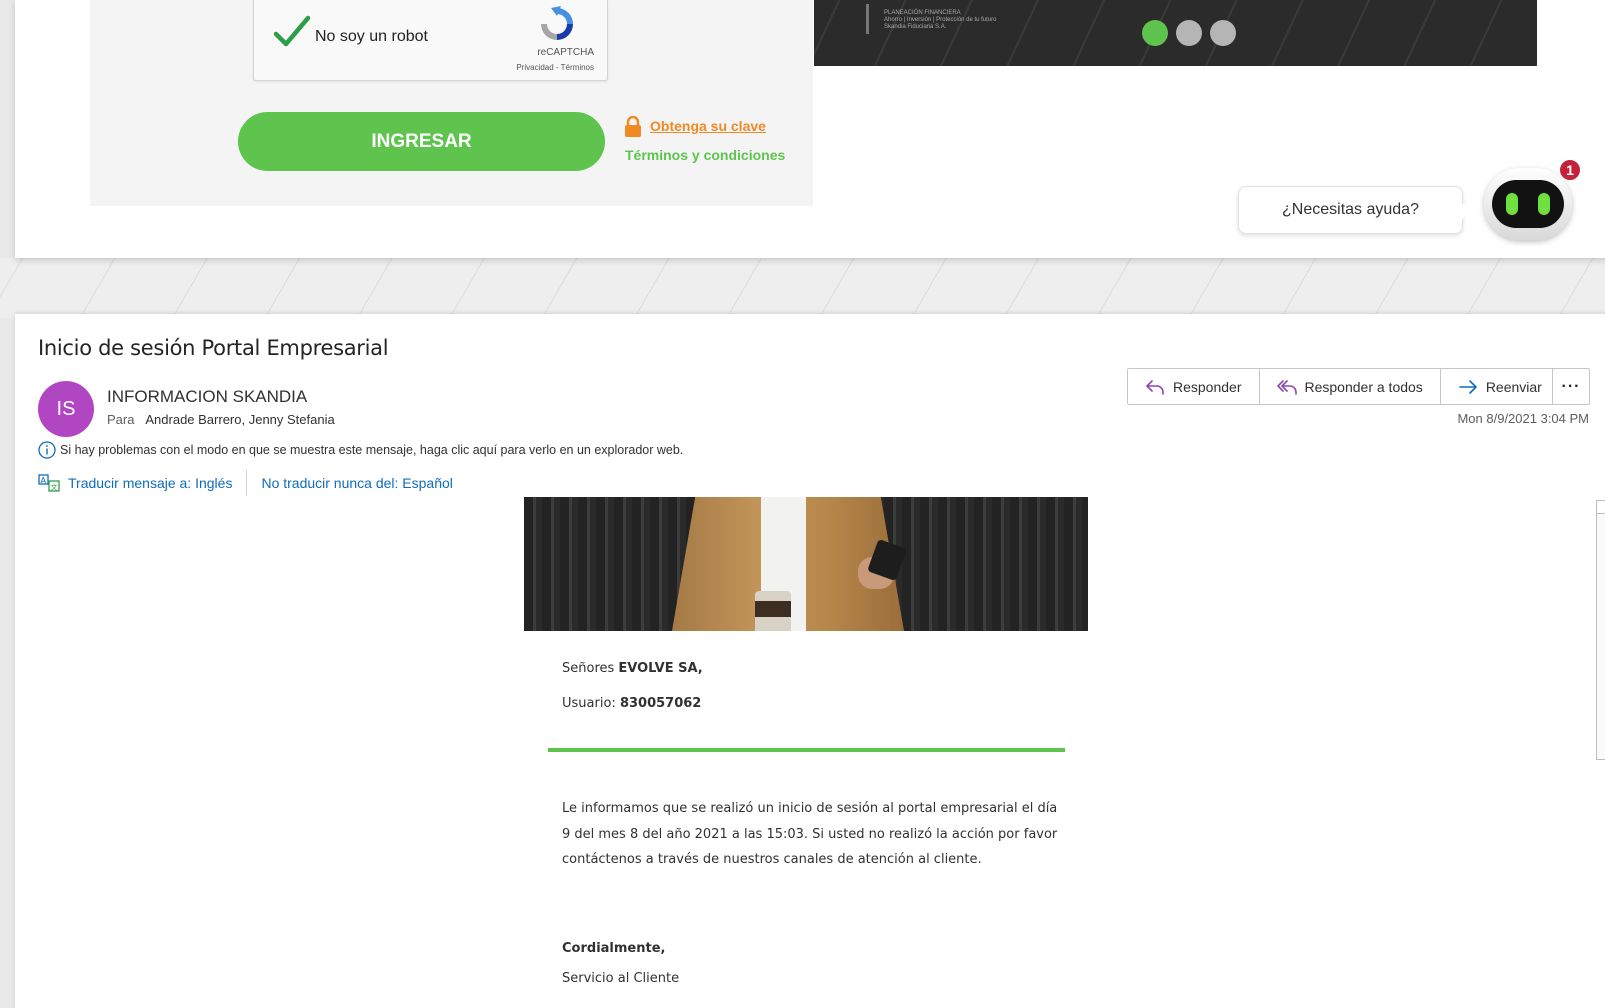  I want to click on svg-text: 文, so click(54, 487).